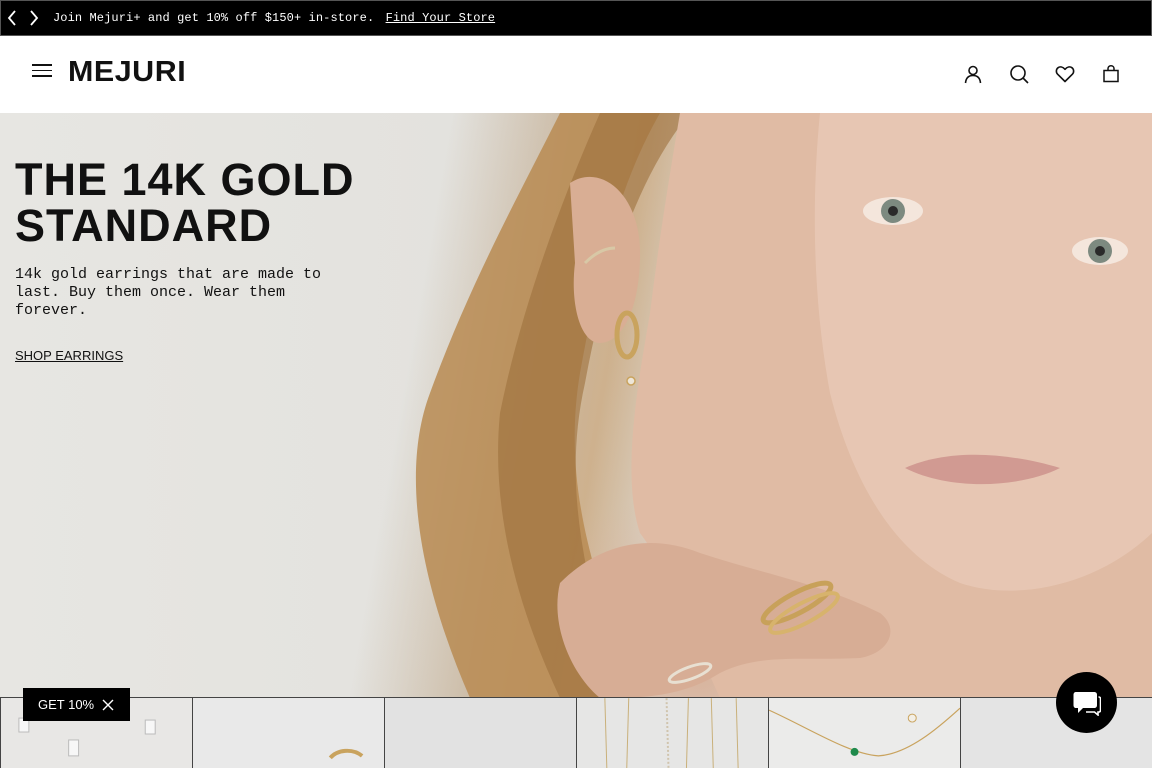 This screenshot has height=768, width=1152. What do you see at coordinates (441, 18) in the screenshot?
I see `find-store-link: Find Your Store` at bounding box center [441, 18].